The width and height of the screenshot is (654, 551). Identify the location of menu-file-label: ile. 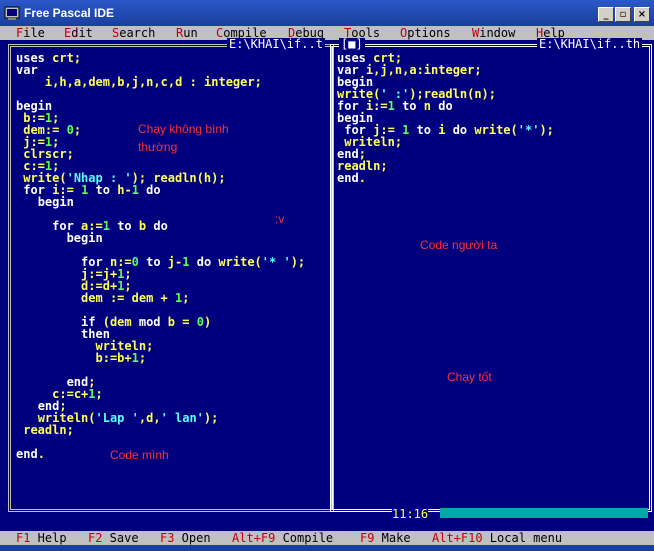
(34, 33).